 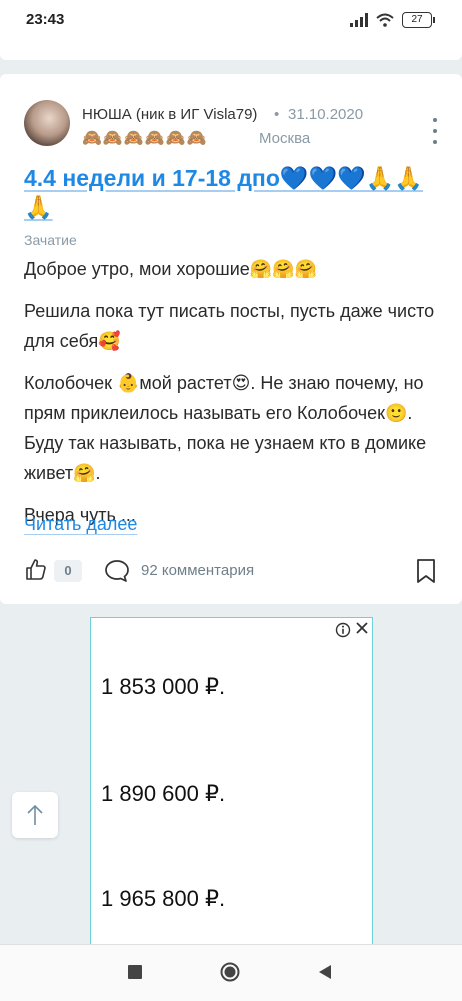 What do you see at coordinates (135, 972) in the screenshot?
I see `recent-apps-button` at bounding box center [135, 972].